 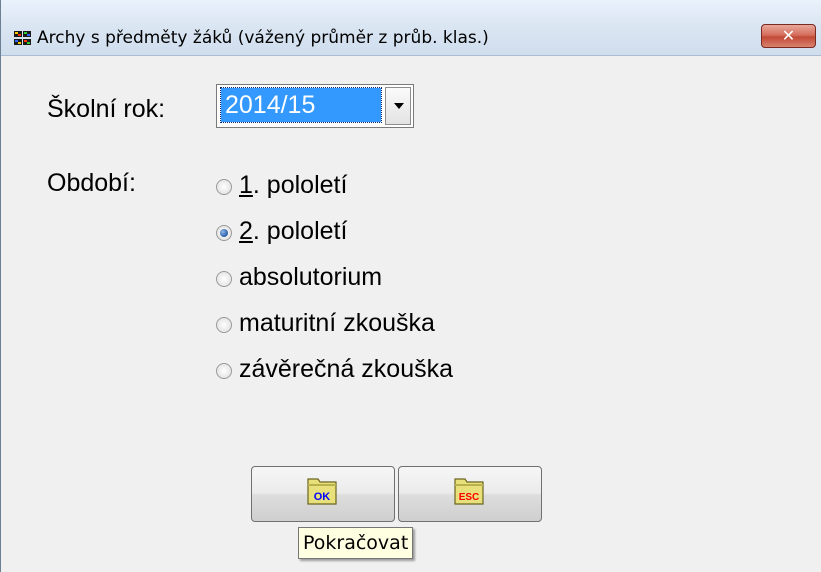 What do you see at coordinates (106, 109) in the screenshot?
I see `school-year-label: Školní rok:` at bounding box center [106, 109].